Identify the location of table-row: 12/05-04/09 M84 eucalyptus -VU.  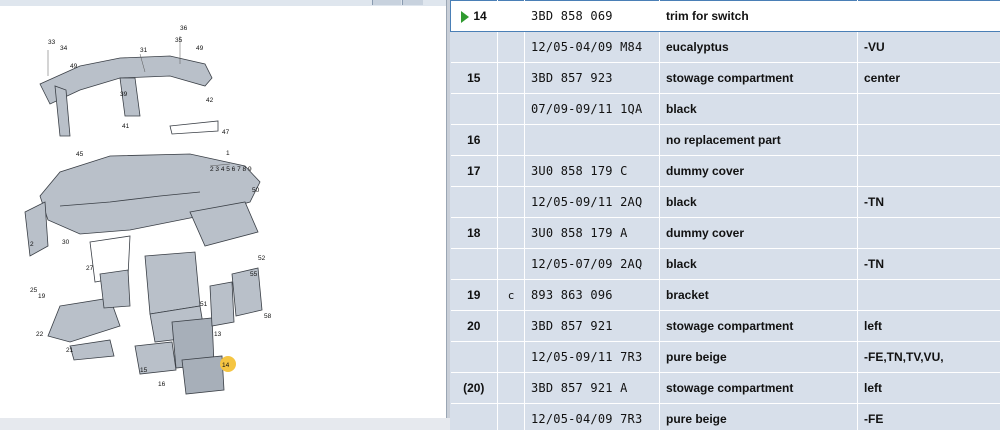
(725, 47).